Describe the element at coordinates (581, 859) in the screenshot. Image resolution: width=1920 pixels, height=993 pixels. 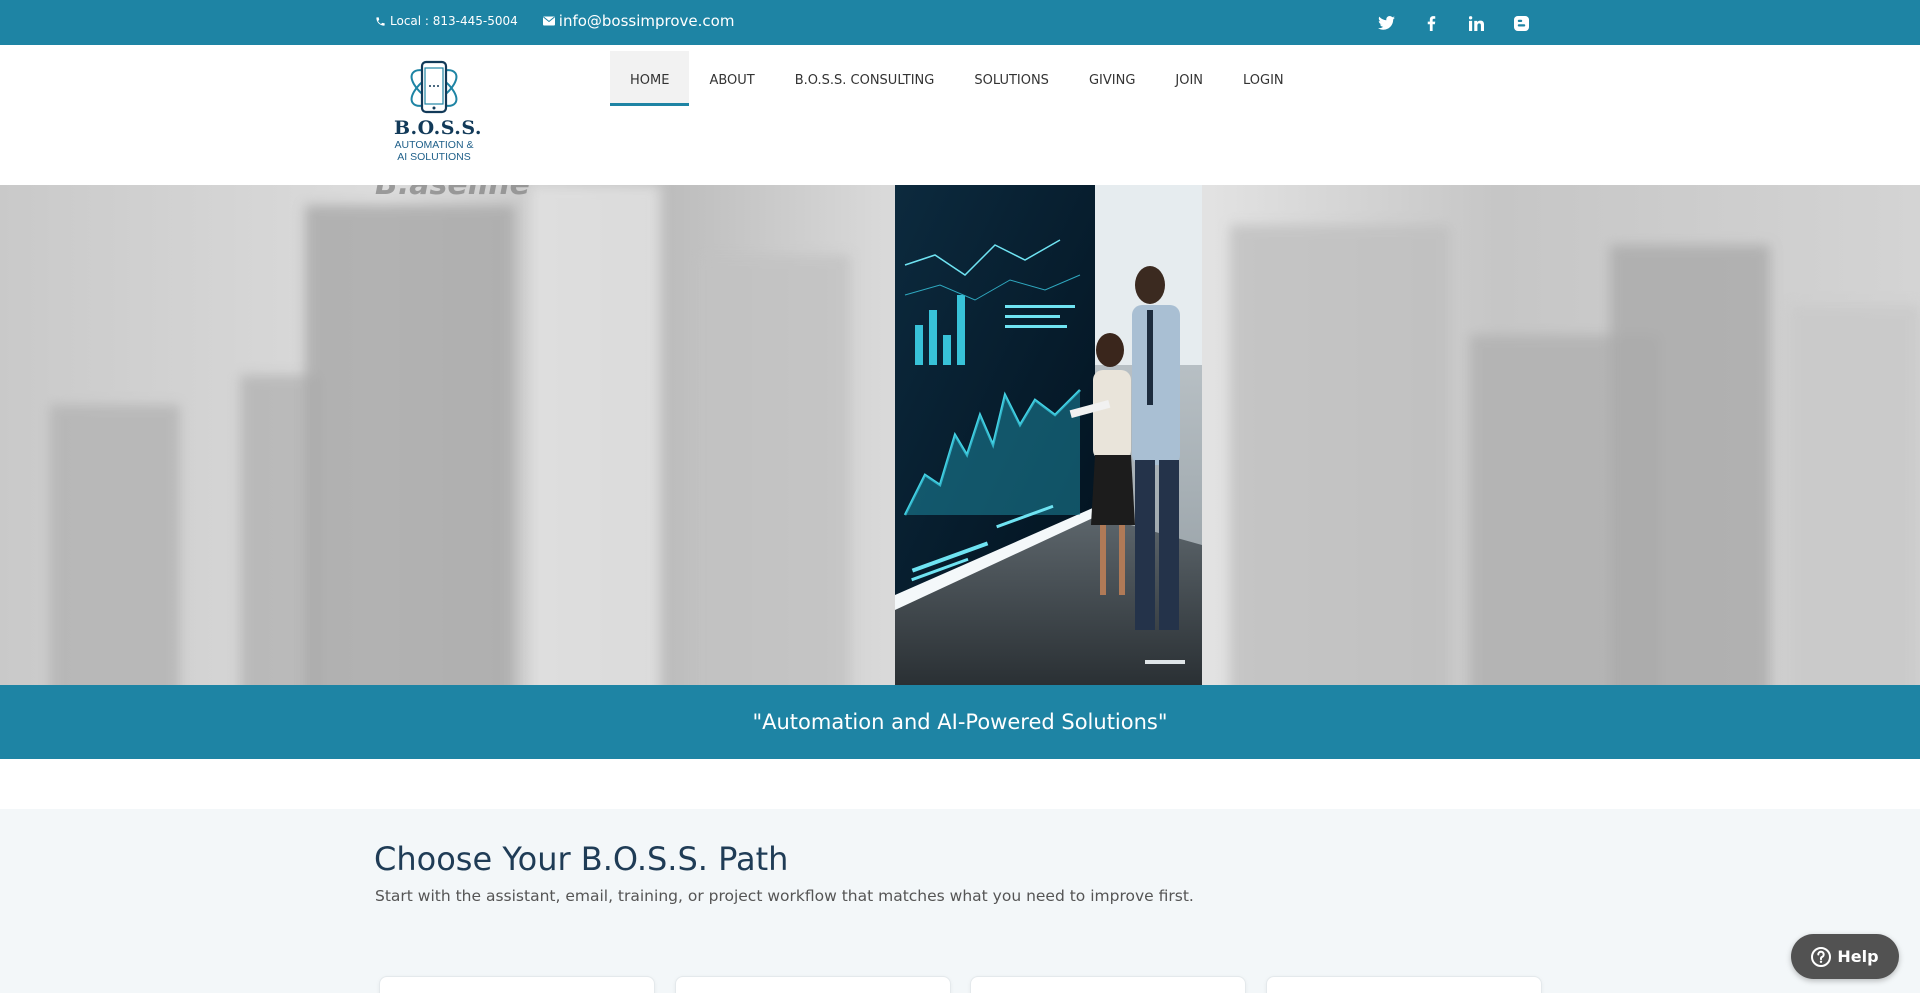
I see `section-heading: Choose Your B.O.S.S. Path` at that location.